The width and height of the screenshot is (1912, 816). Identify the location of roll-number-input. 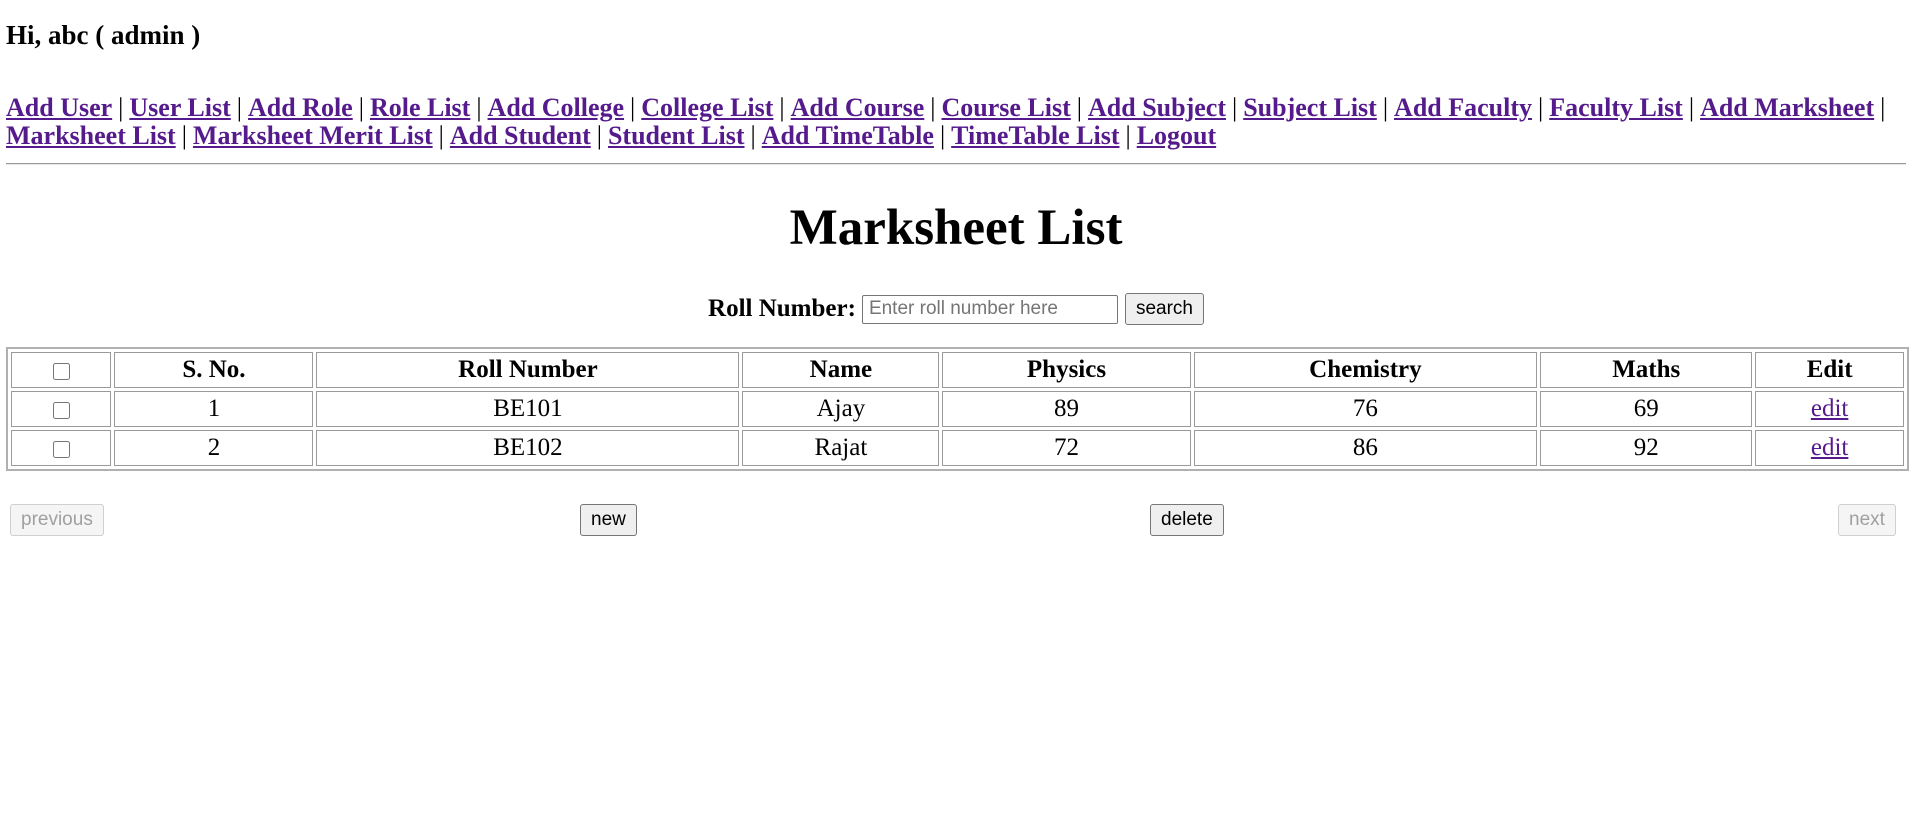
(989, 309).